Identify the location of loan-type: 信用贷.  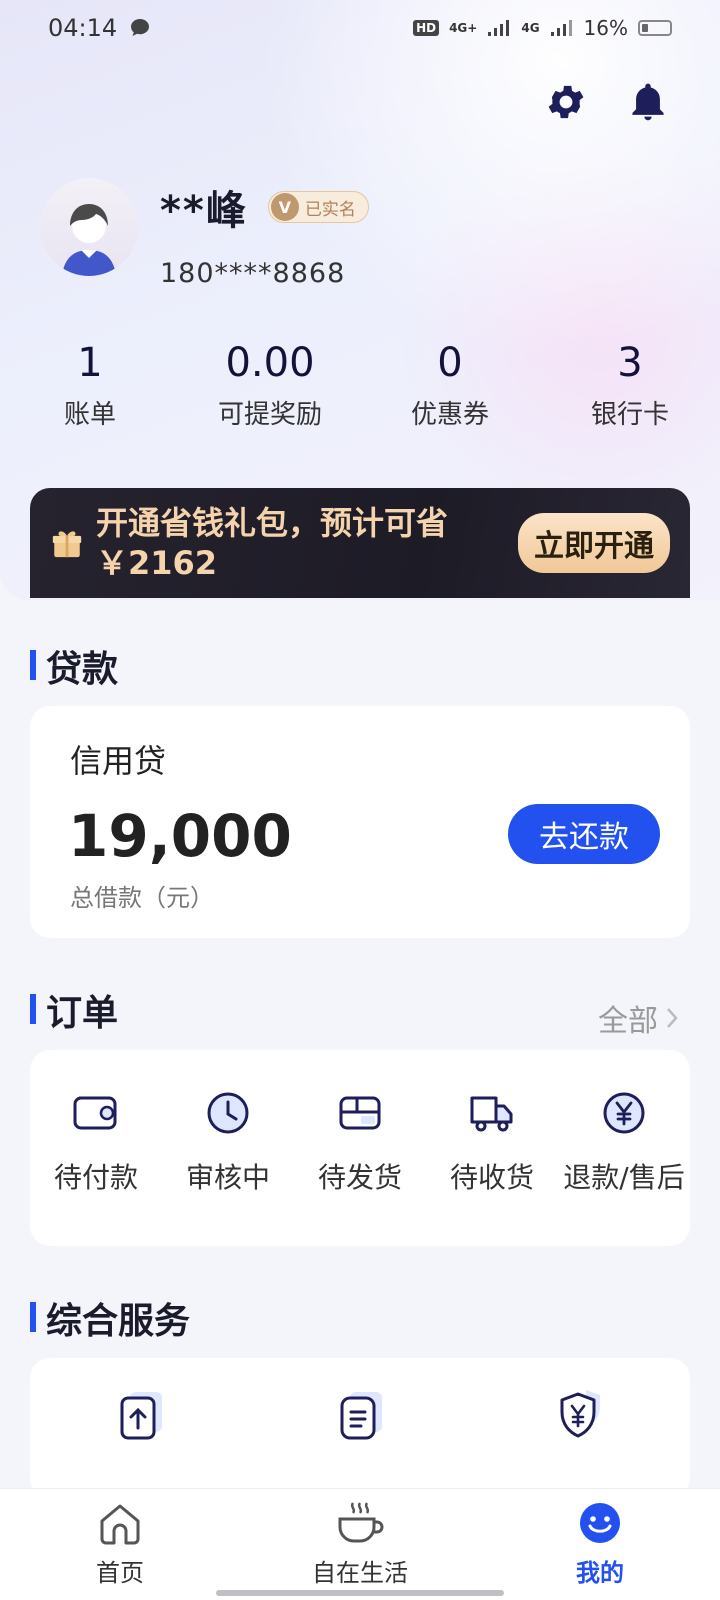
(118, 761).